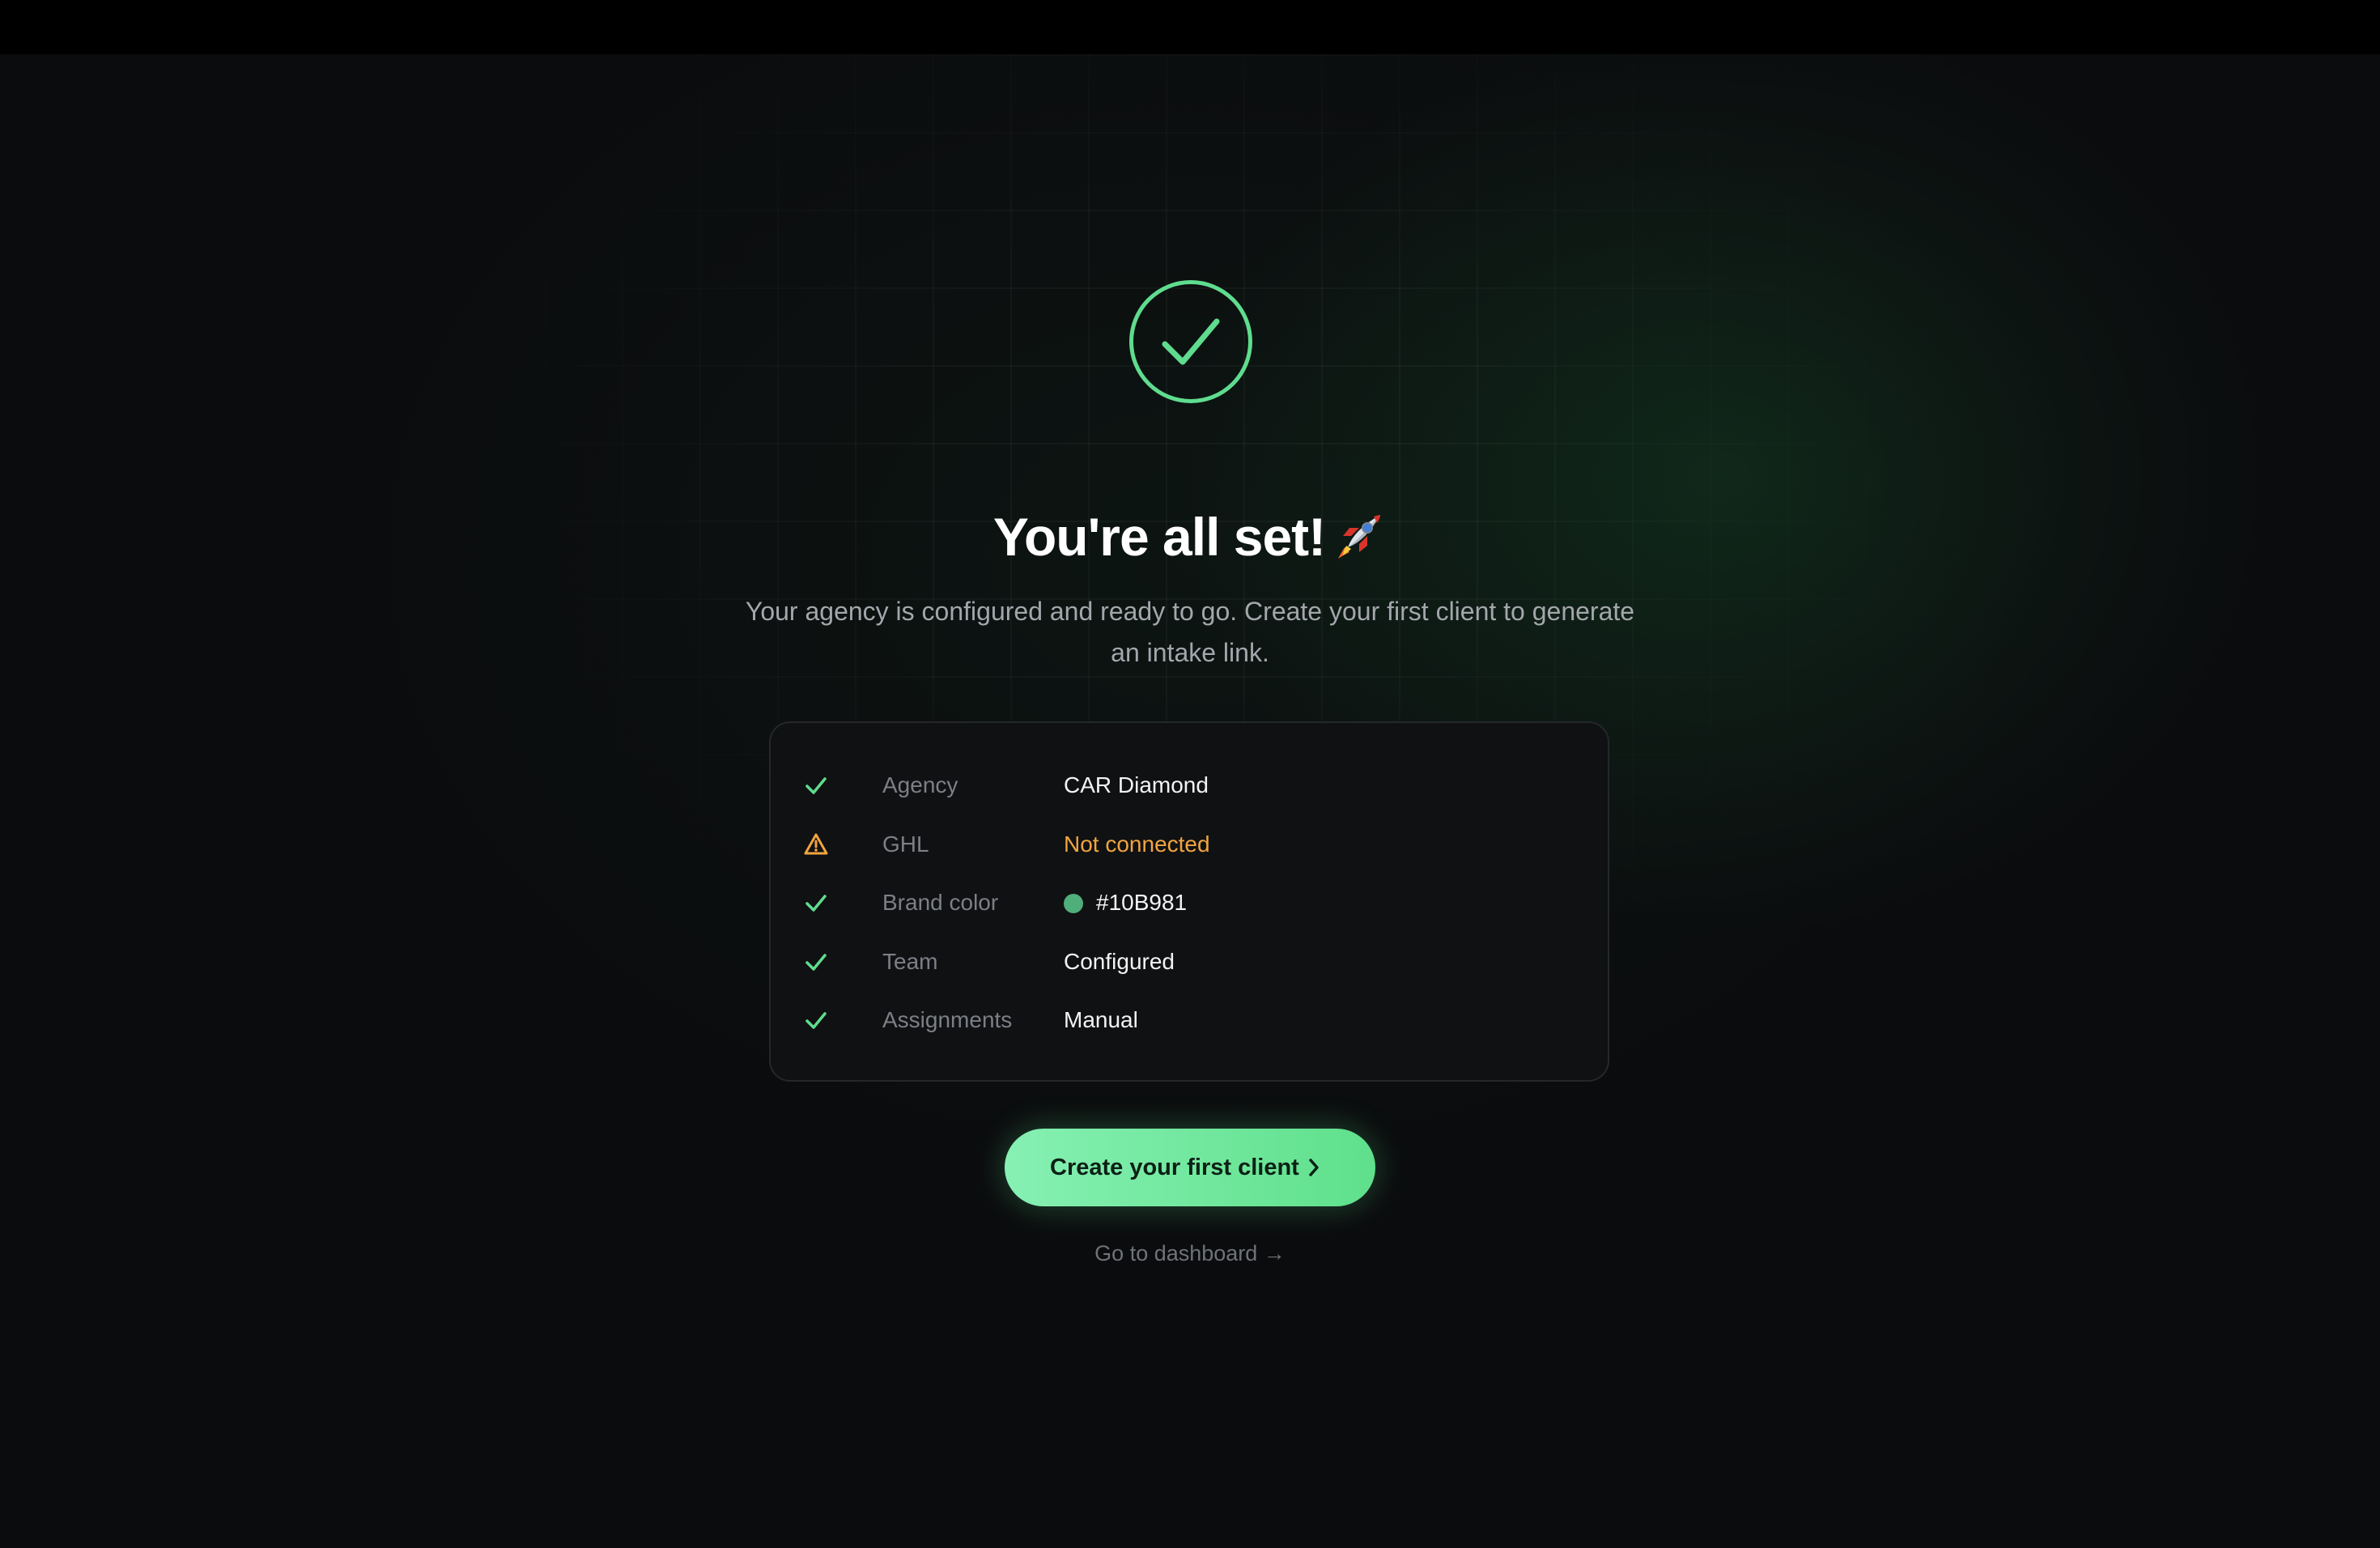 This screenshot has height=1548, width=2380. I want to click on summary-label: Assignments, so click(947, 1019).